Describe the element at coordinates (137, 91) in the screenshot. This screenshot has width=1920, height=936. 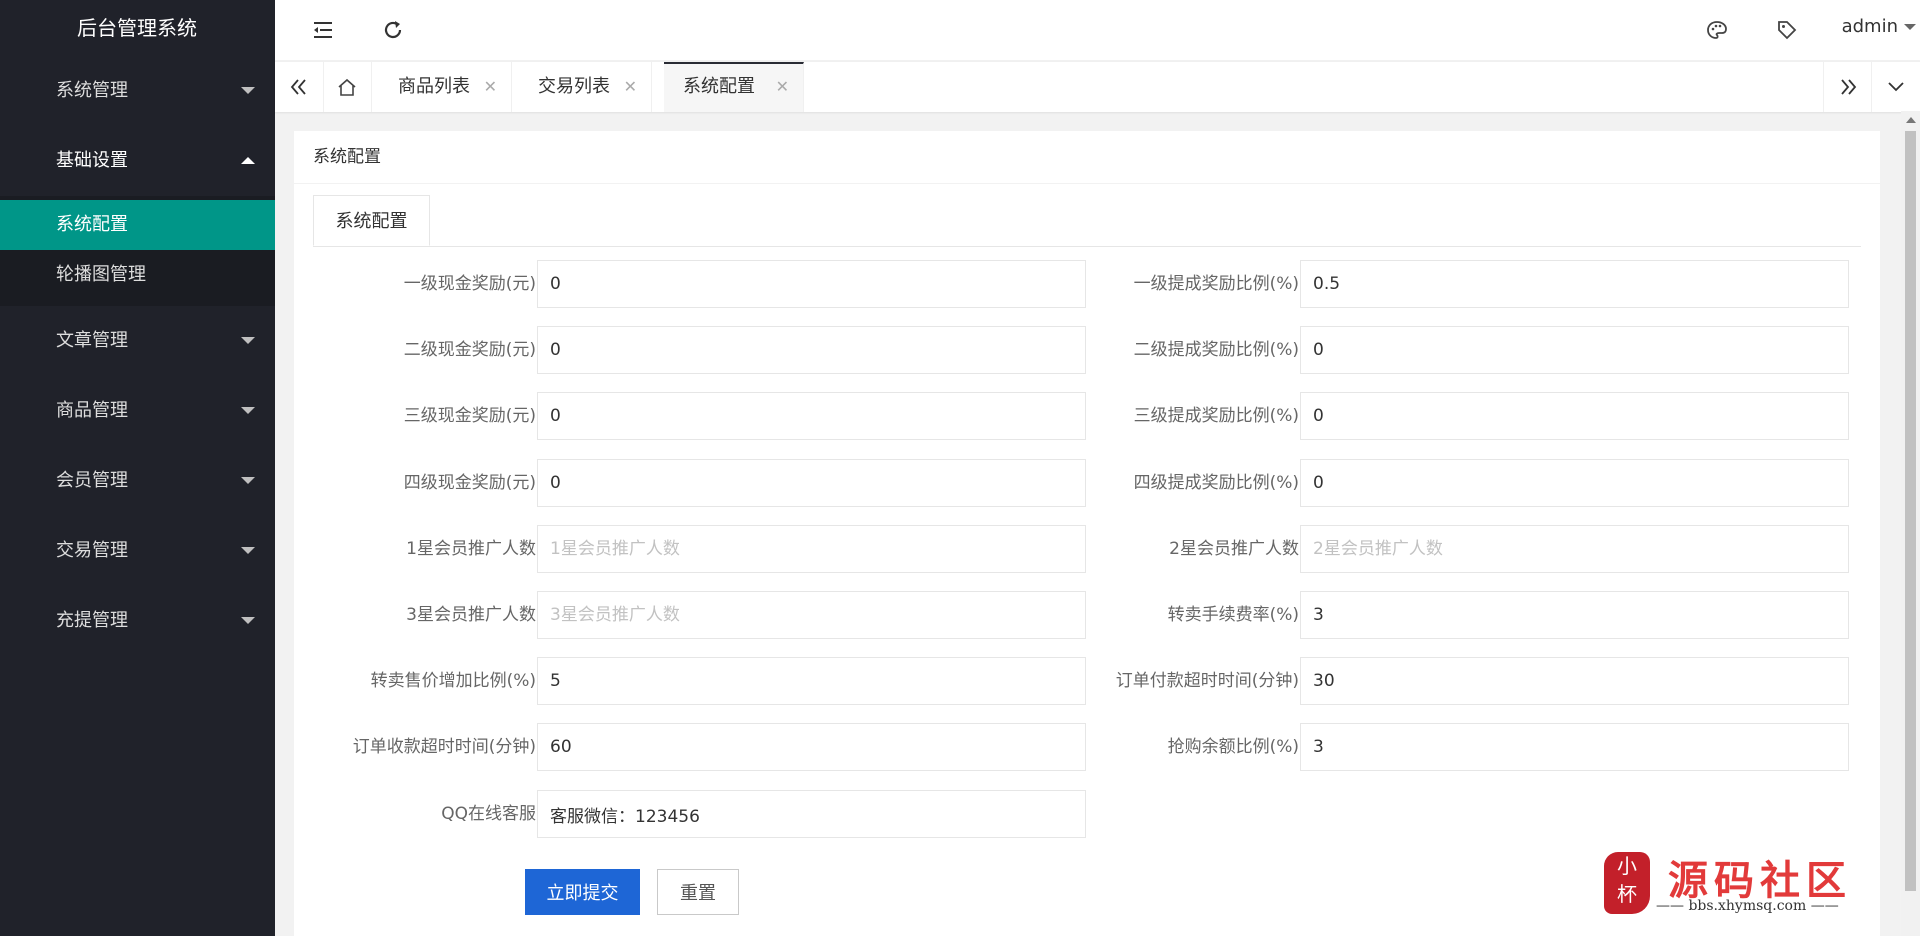
I see `sidebar-item-system: 系统管理` at that location.